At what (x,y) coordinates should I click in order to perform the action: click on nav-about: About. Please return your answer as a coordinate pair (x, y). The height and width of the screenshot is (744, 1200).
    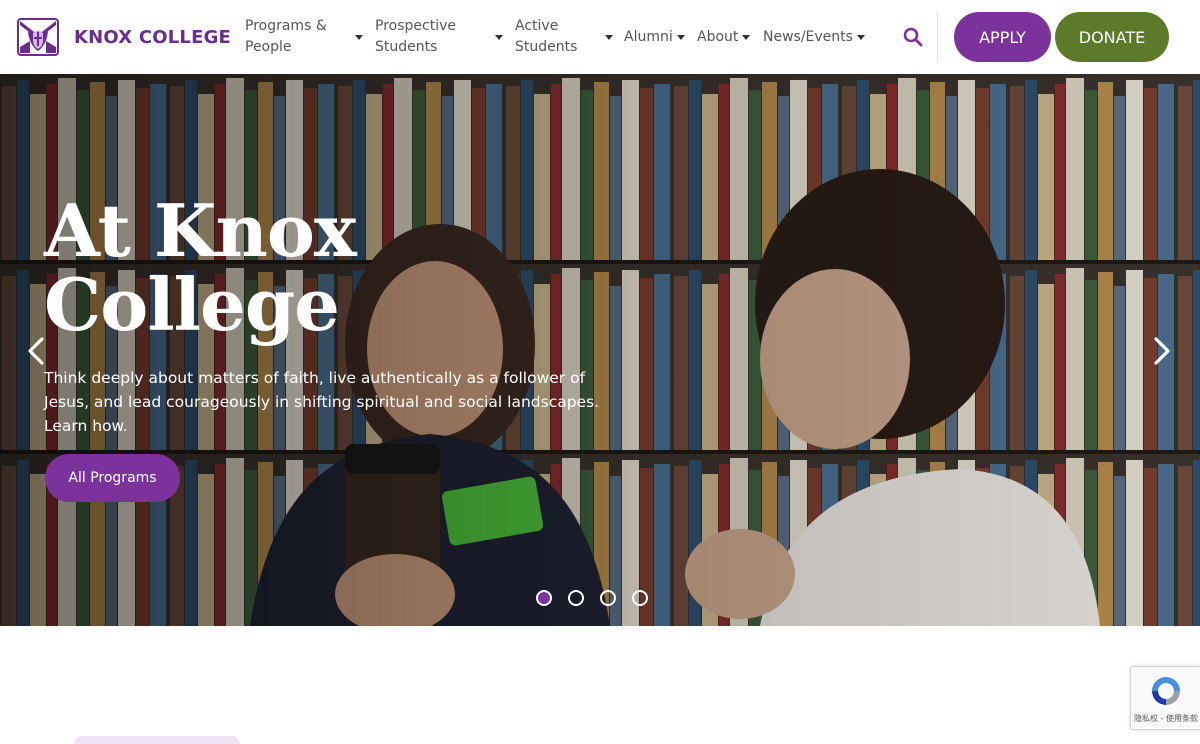
    Looking at the image, I should click on (724, 37).